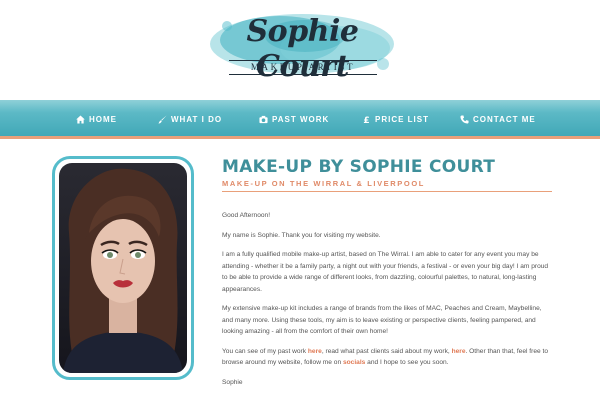 The image size is (600, 400). I want to click on nav-price-list: £ PRICE LIST, so click(395, 119).